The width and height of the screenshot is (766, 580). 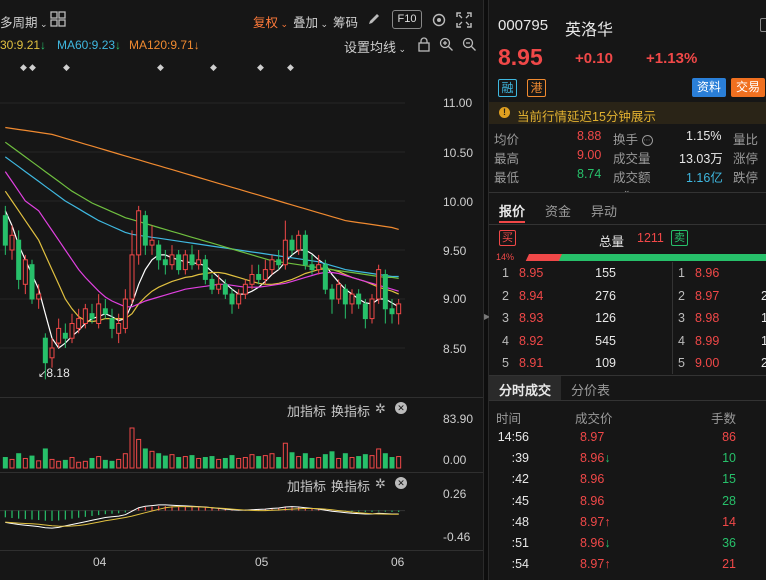 What do you see at coordinates (612, 242) in the screenshot?
I see `total-label: 总量` at bounding box center [612, 242].